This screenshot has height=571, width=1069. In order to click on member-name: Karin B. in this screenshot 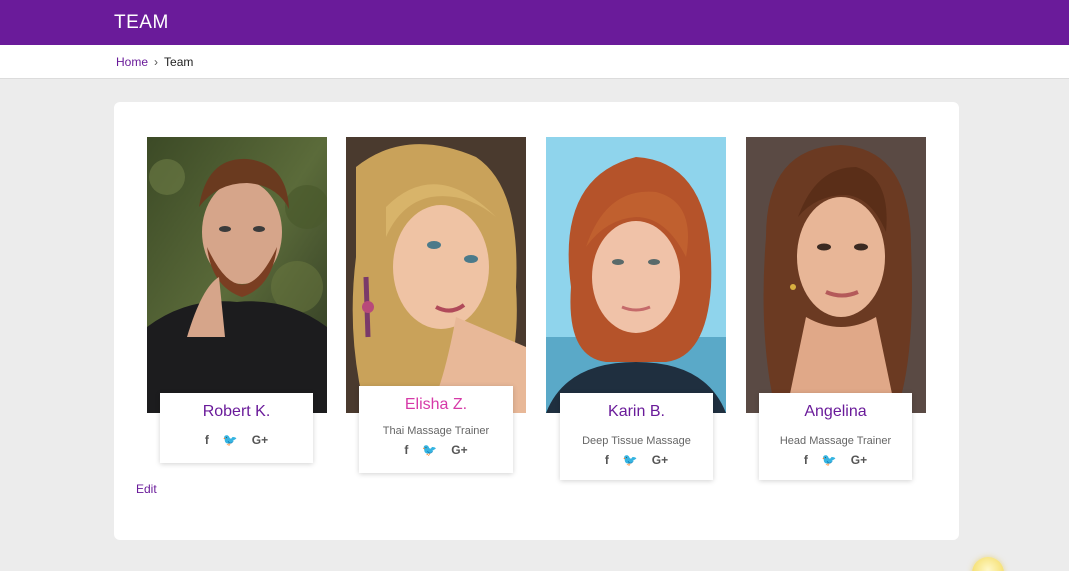, I will do `click(636, 412)`.